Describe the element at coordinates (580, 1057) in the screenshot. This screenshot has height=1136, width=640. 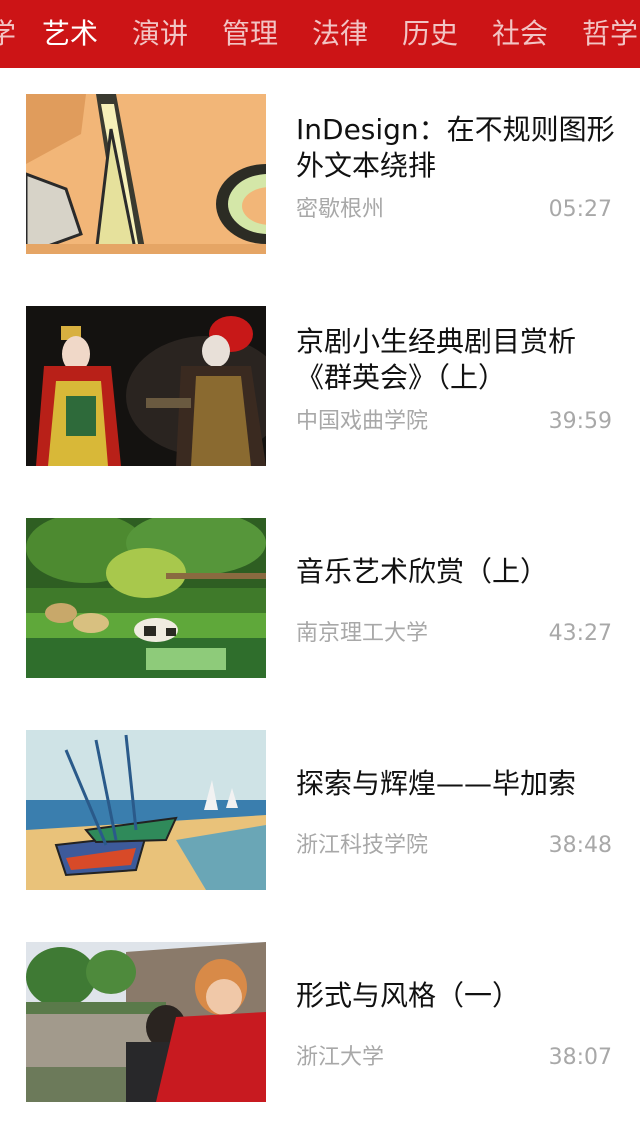
I see `video-duration: 38:07` at that location.